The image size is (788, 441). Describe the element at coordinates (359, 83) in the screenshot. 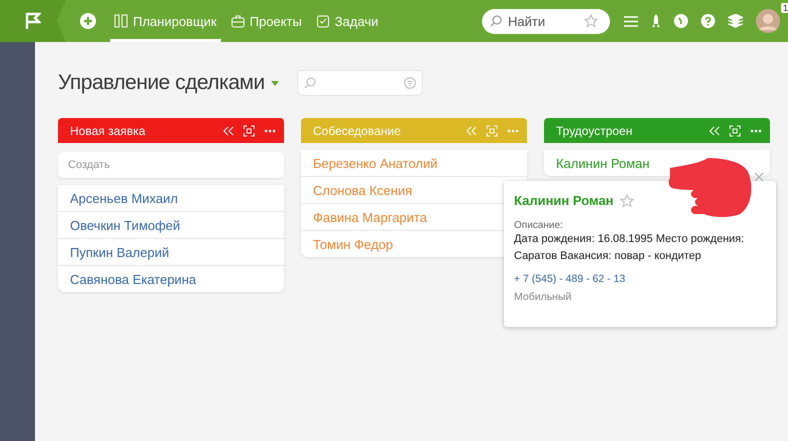

I see `filter-search-field` at that location.